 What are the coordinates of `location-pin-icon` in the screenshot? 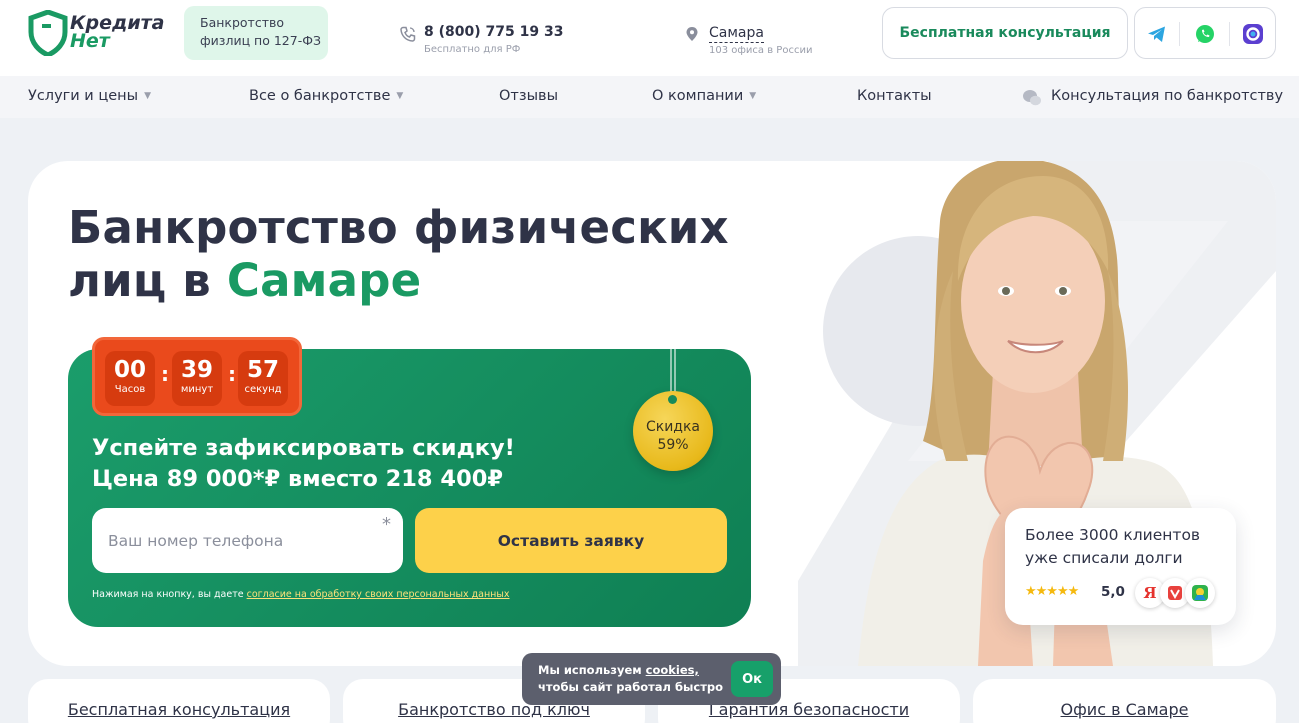 It's located at (692, 34).